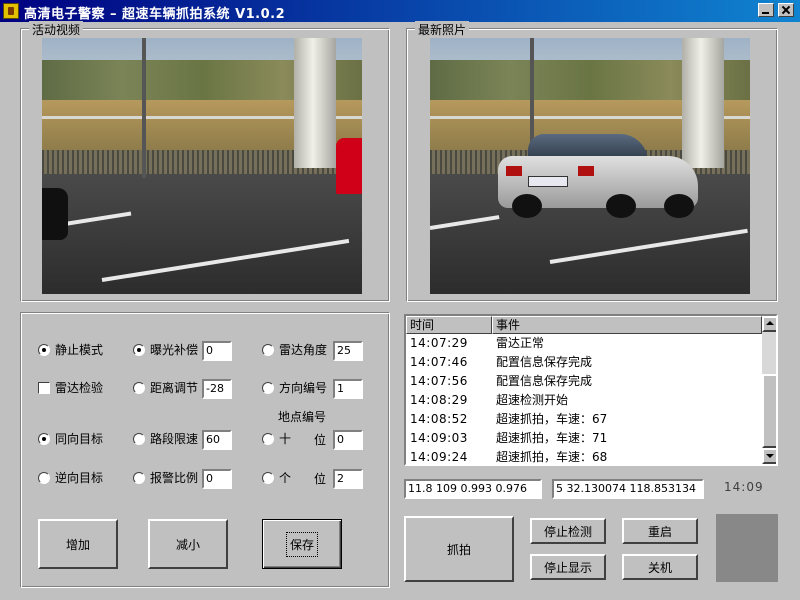  I want to click on alarm-ratio-label: 报警比例, so click(174, 478).